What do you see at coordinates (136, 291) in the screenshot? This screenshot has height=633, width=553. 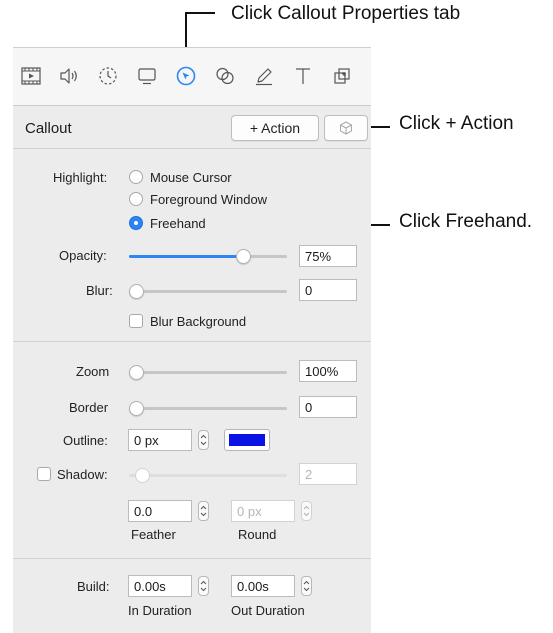 I see `blur-slider-knob` at bounding box center [136, 291].